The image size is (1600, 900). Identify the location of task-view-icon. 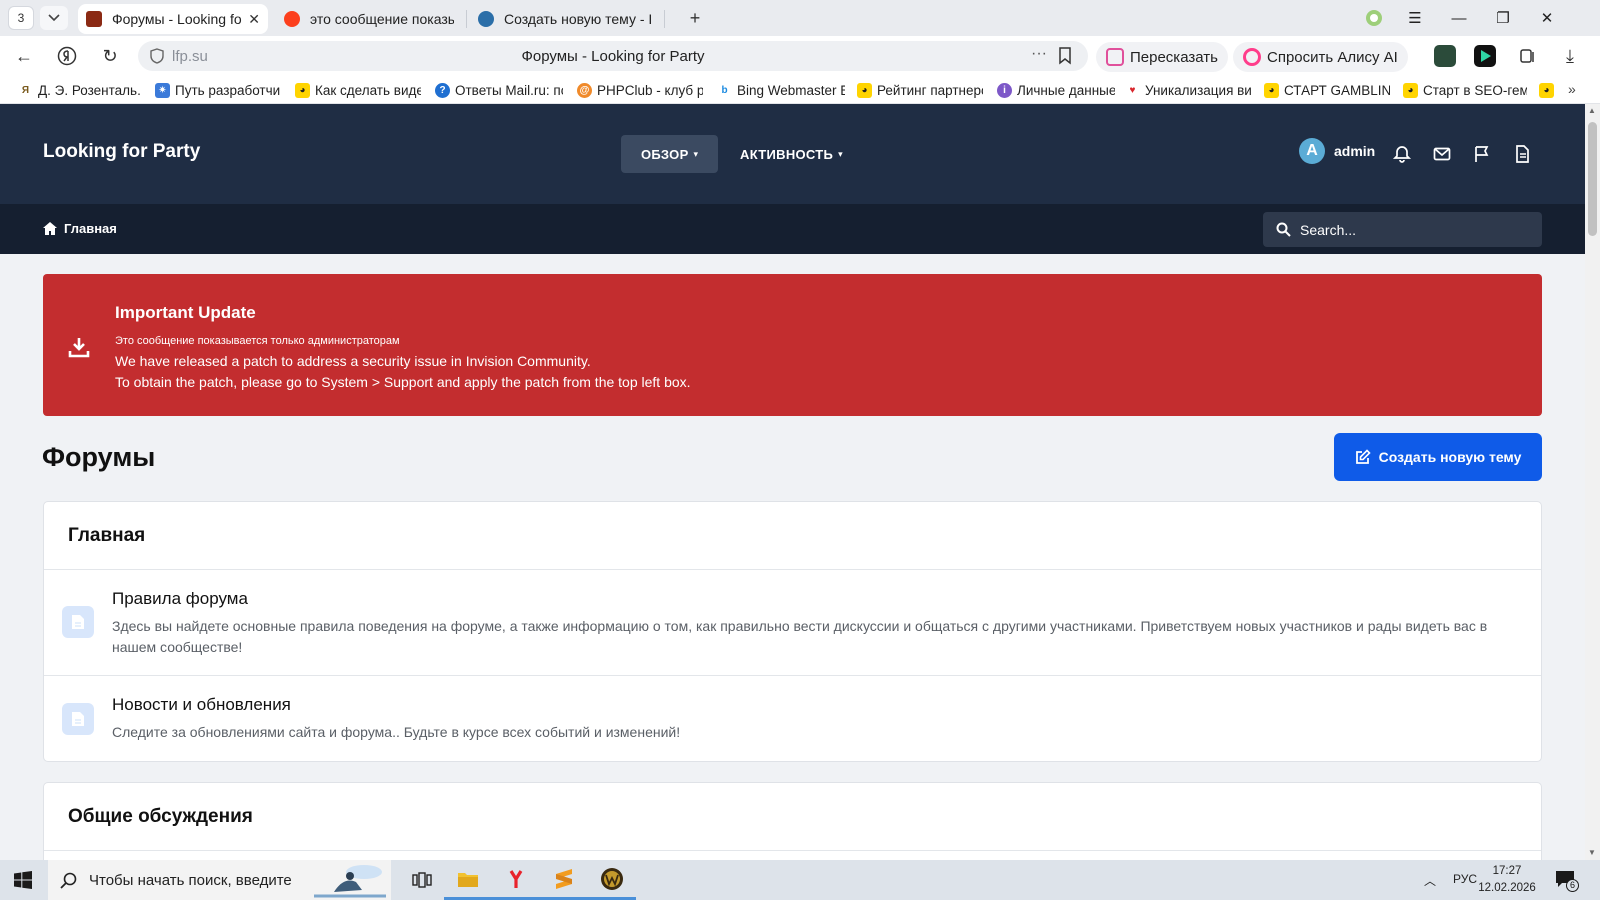
(422, 880).